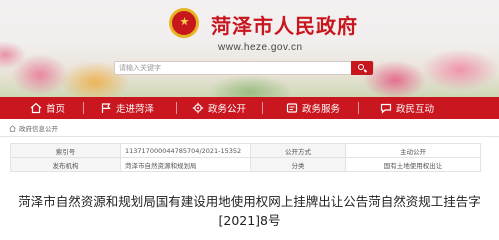  I want to click on flag-icon, so click(106, 108).